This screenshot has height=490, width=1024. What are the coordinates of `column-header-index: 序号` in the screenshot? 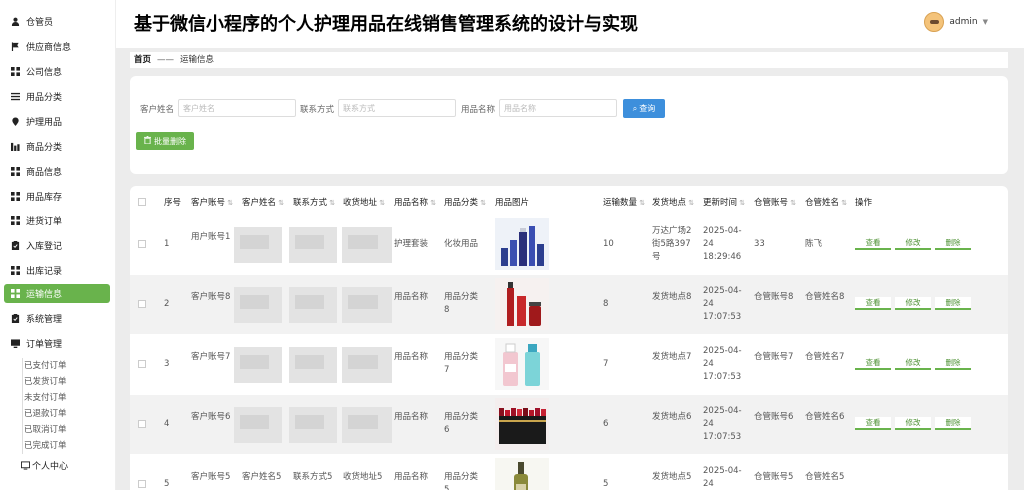 It's located at (173, 203).